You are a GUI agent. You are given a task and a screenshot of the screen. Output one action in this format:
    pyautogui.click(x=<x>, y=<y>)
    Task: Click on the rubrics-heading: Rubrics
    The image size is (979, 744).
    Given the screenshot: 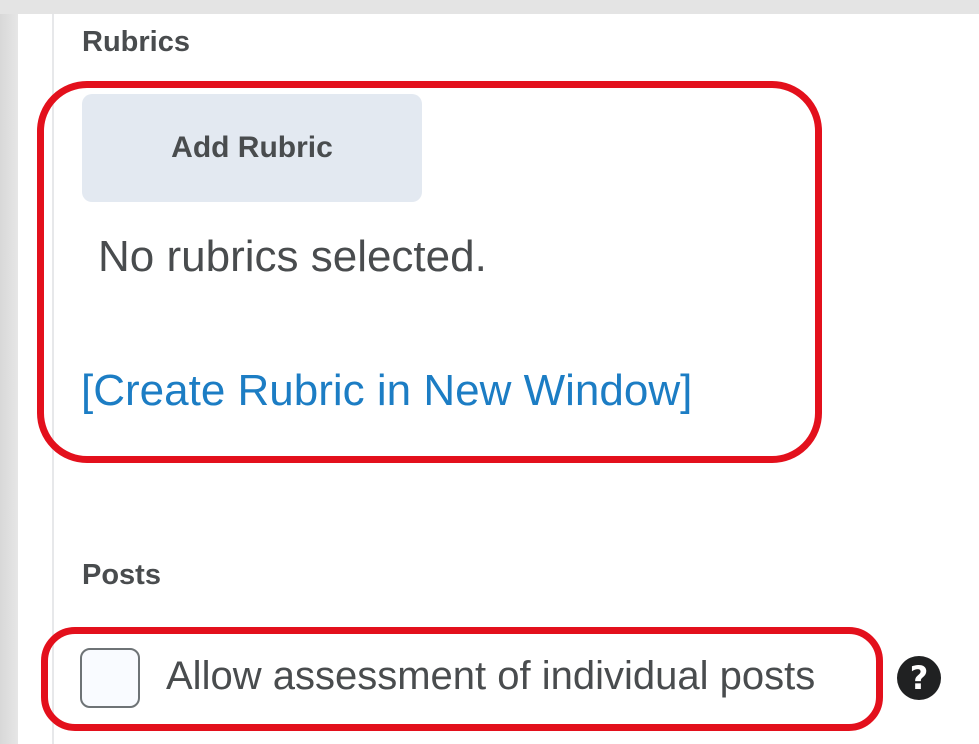 What is the action you would take?
    pyautogui.click(x=136, y=42)
    